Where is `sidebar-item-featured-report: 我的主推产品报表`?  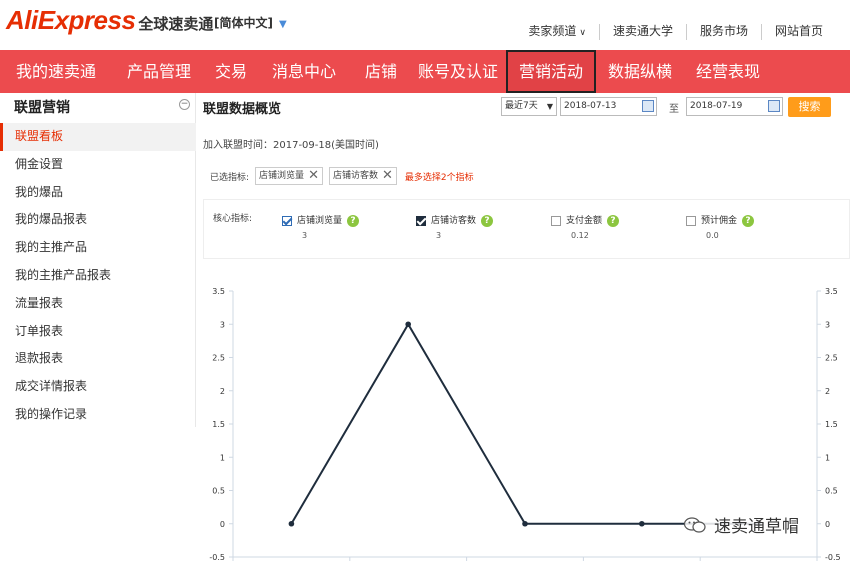 sidebar-item-featured-report: 我的主推产品报表 is located at coordinates (98, 276).